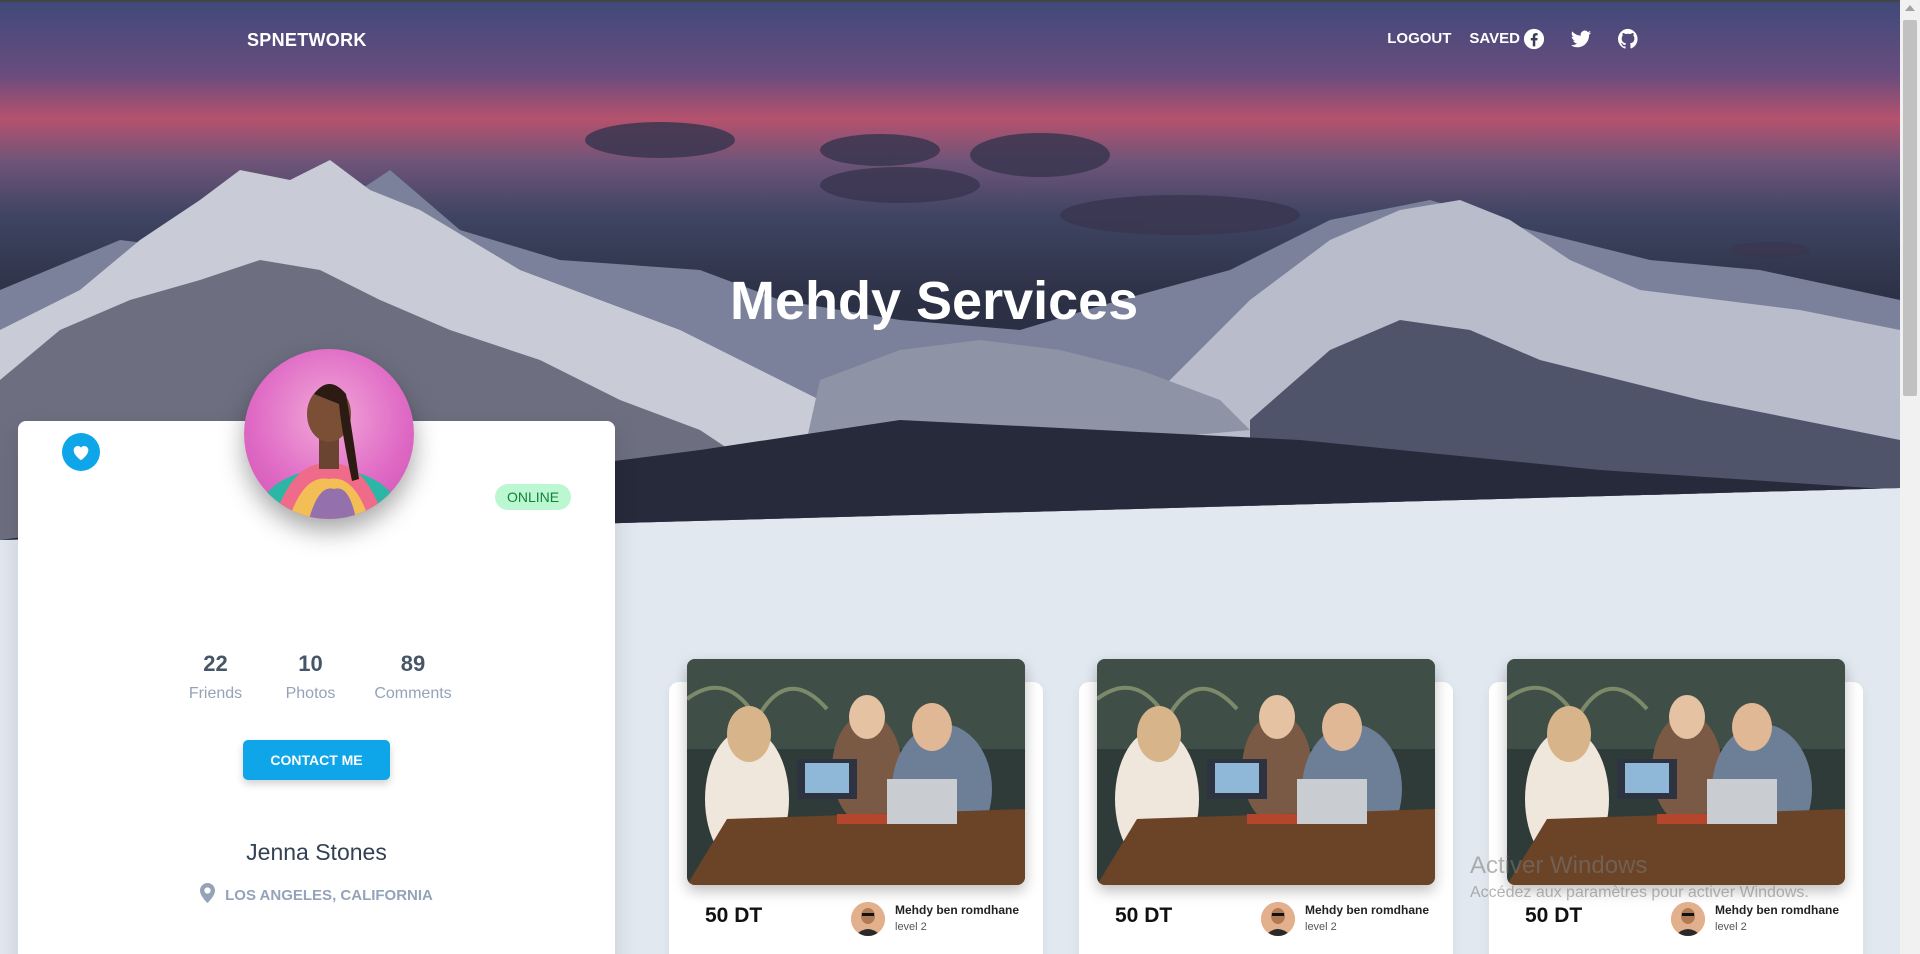 The width and height of the screenshot is (1920, 954). I want to click on profile-location: LOS ANGELES, CALIFORNIA, so click(316, 893).